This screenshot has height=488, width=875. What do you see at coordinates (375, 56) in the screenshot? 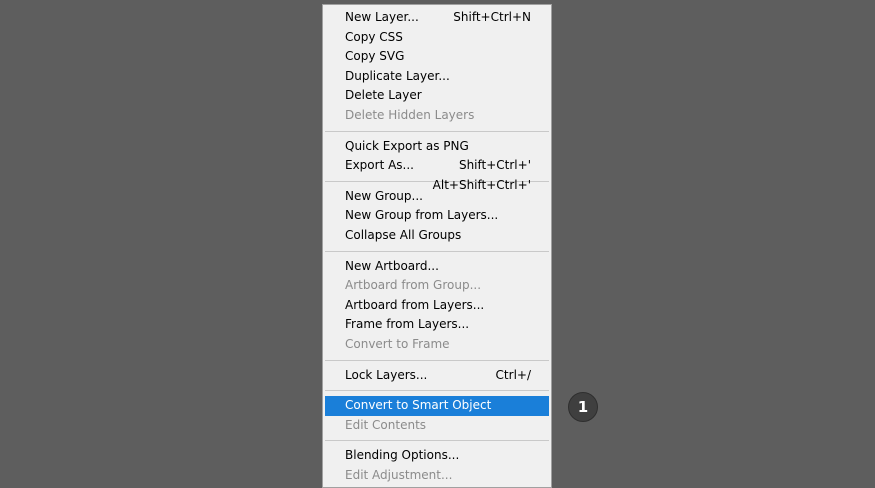
I see `menu-item-label: Copy SVG` at bounding box center [375, 56].